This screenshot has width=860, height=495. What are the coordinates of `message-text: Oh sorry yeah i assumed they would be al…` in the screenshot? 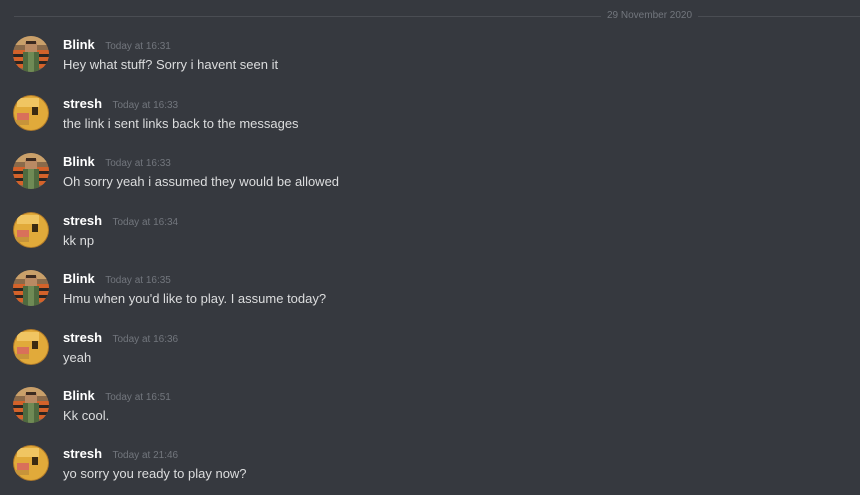 It's located at (201, 181).